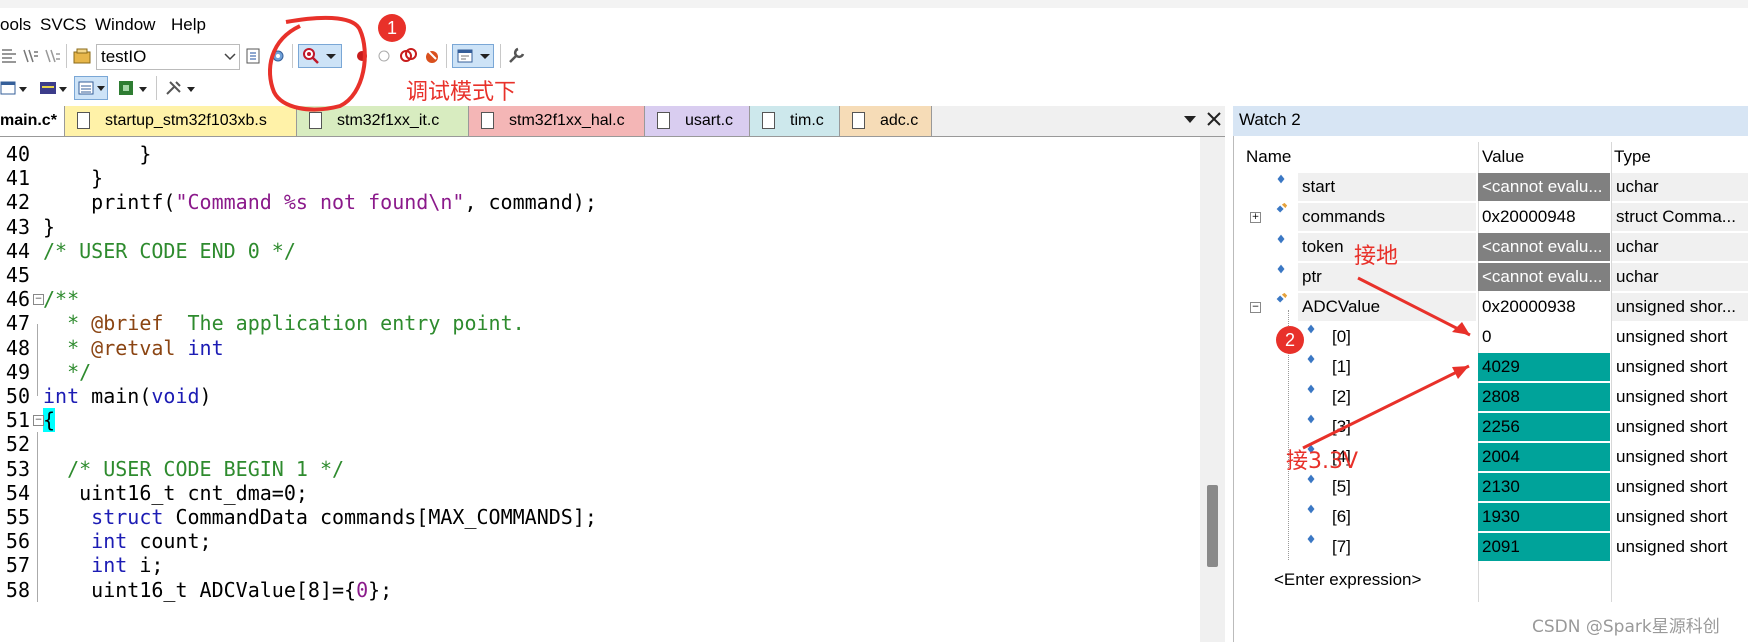  I want to click on watch-enter-expression-row: <Enter expression>, so click(1494, 580).